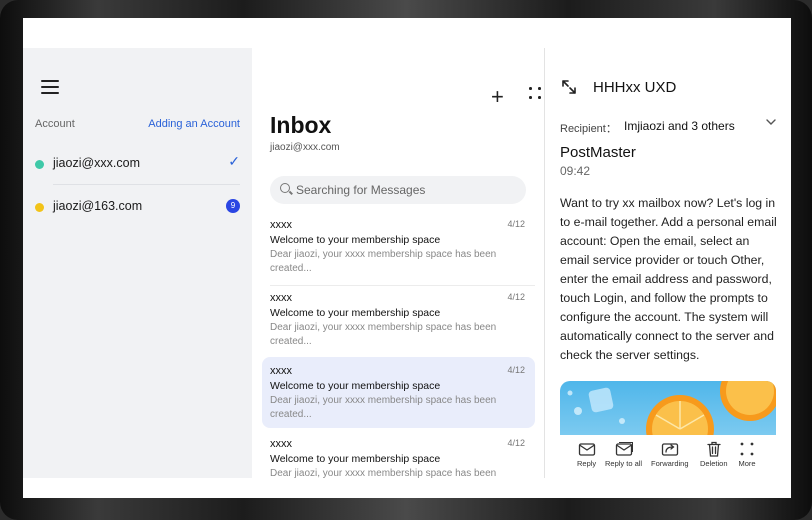 This screenshot has width=812, height=520. I want to click on email-image, so click(668, 408).